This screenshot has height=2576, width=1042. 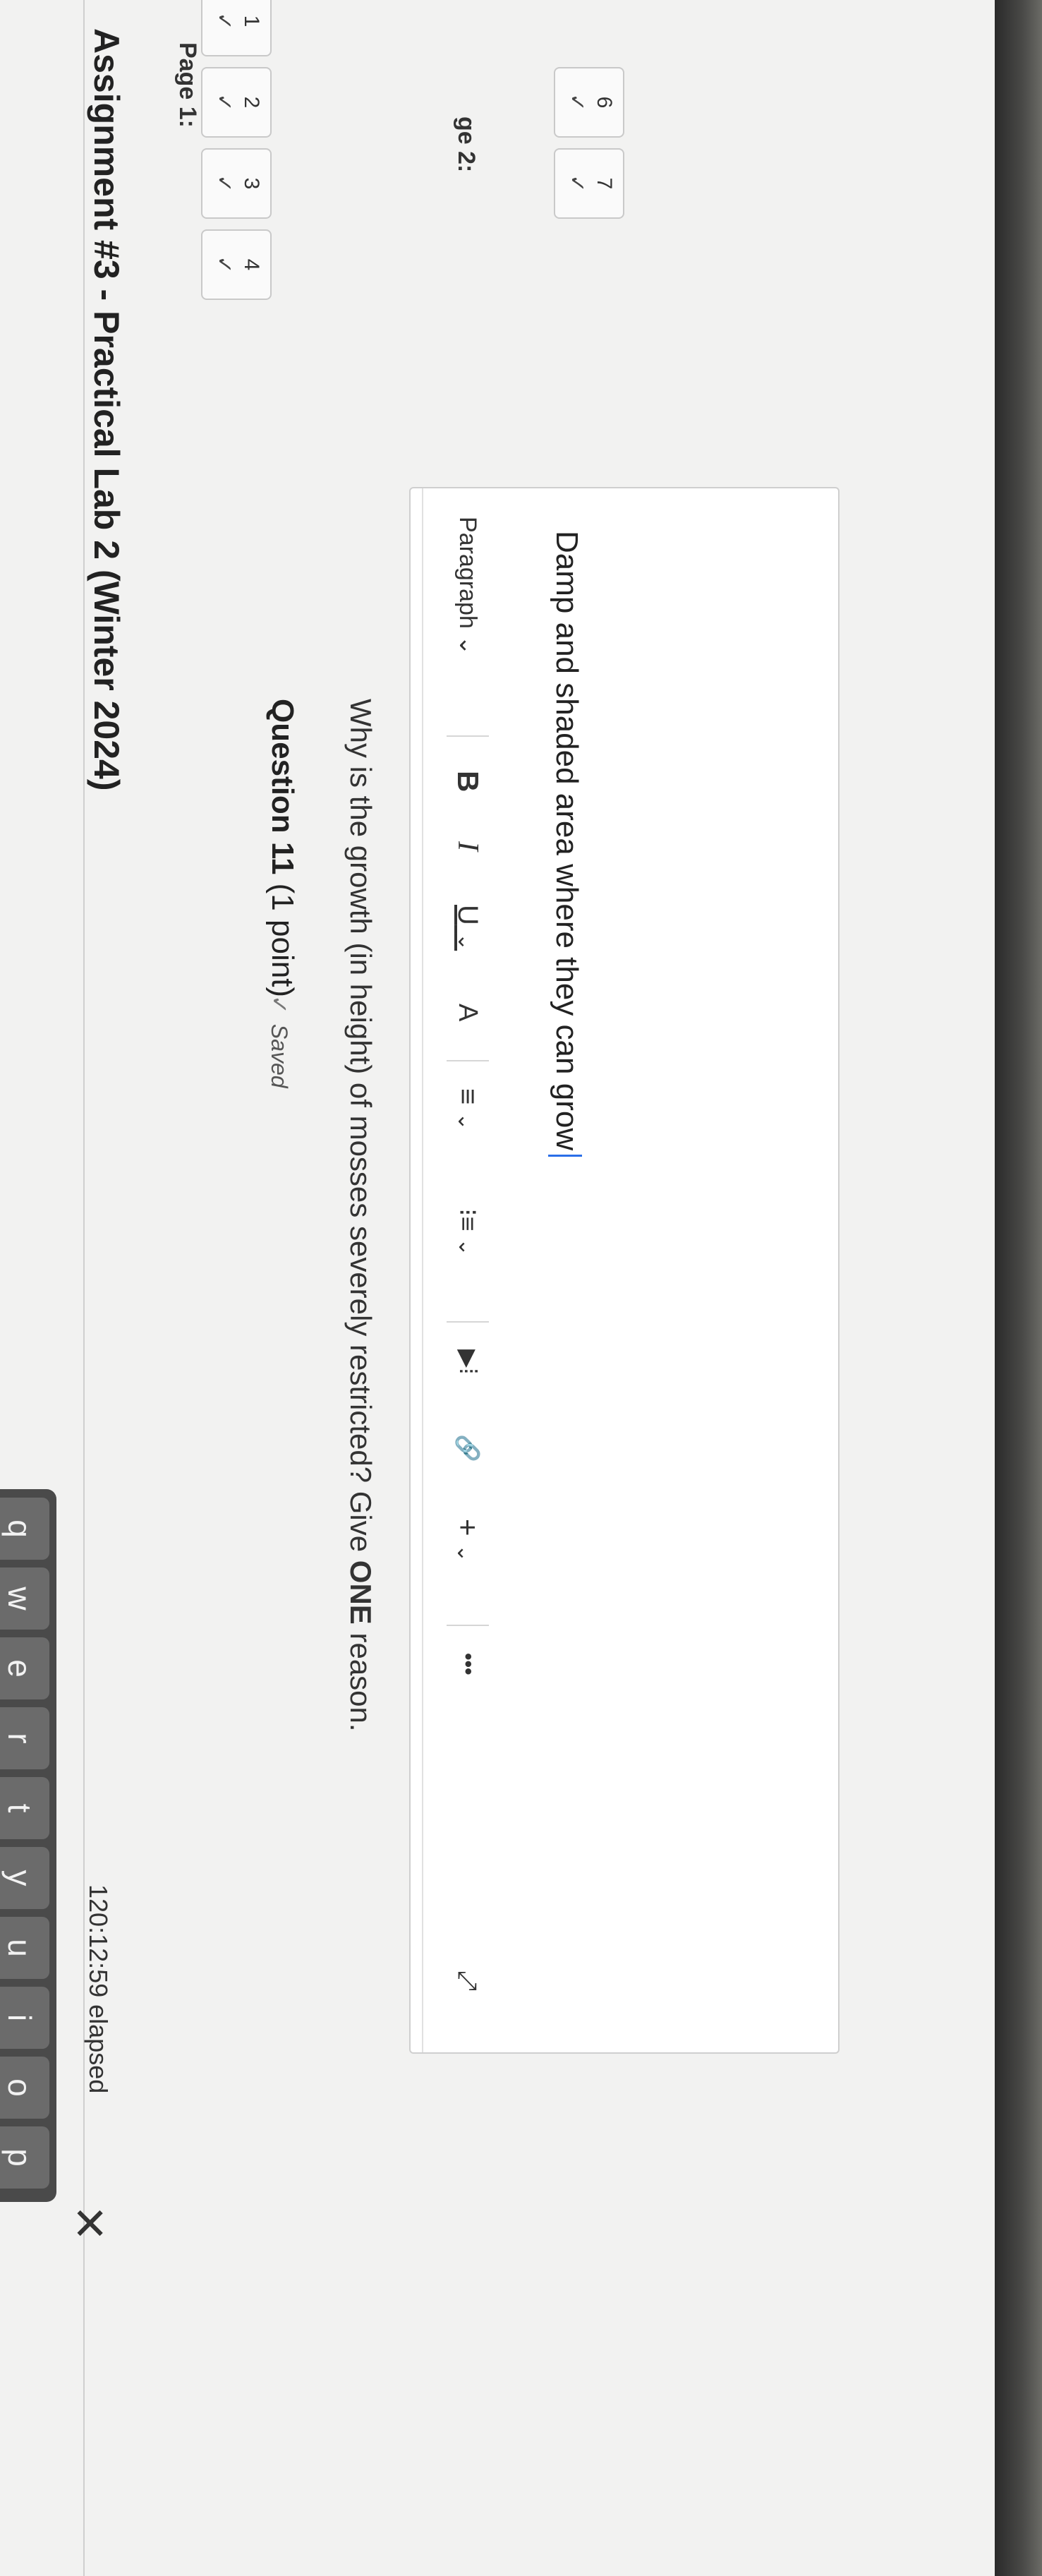 I want to click on key-e: e, so click(x=24, y=1668).